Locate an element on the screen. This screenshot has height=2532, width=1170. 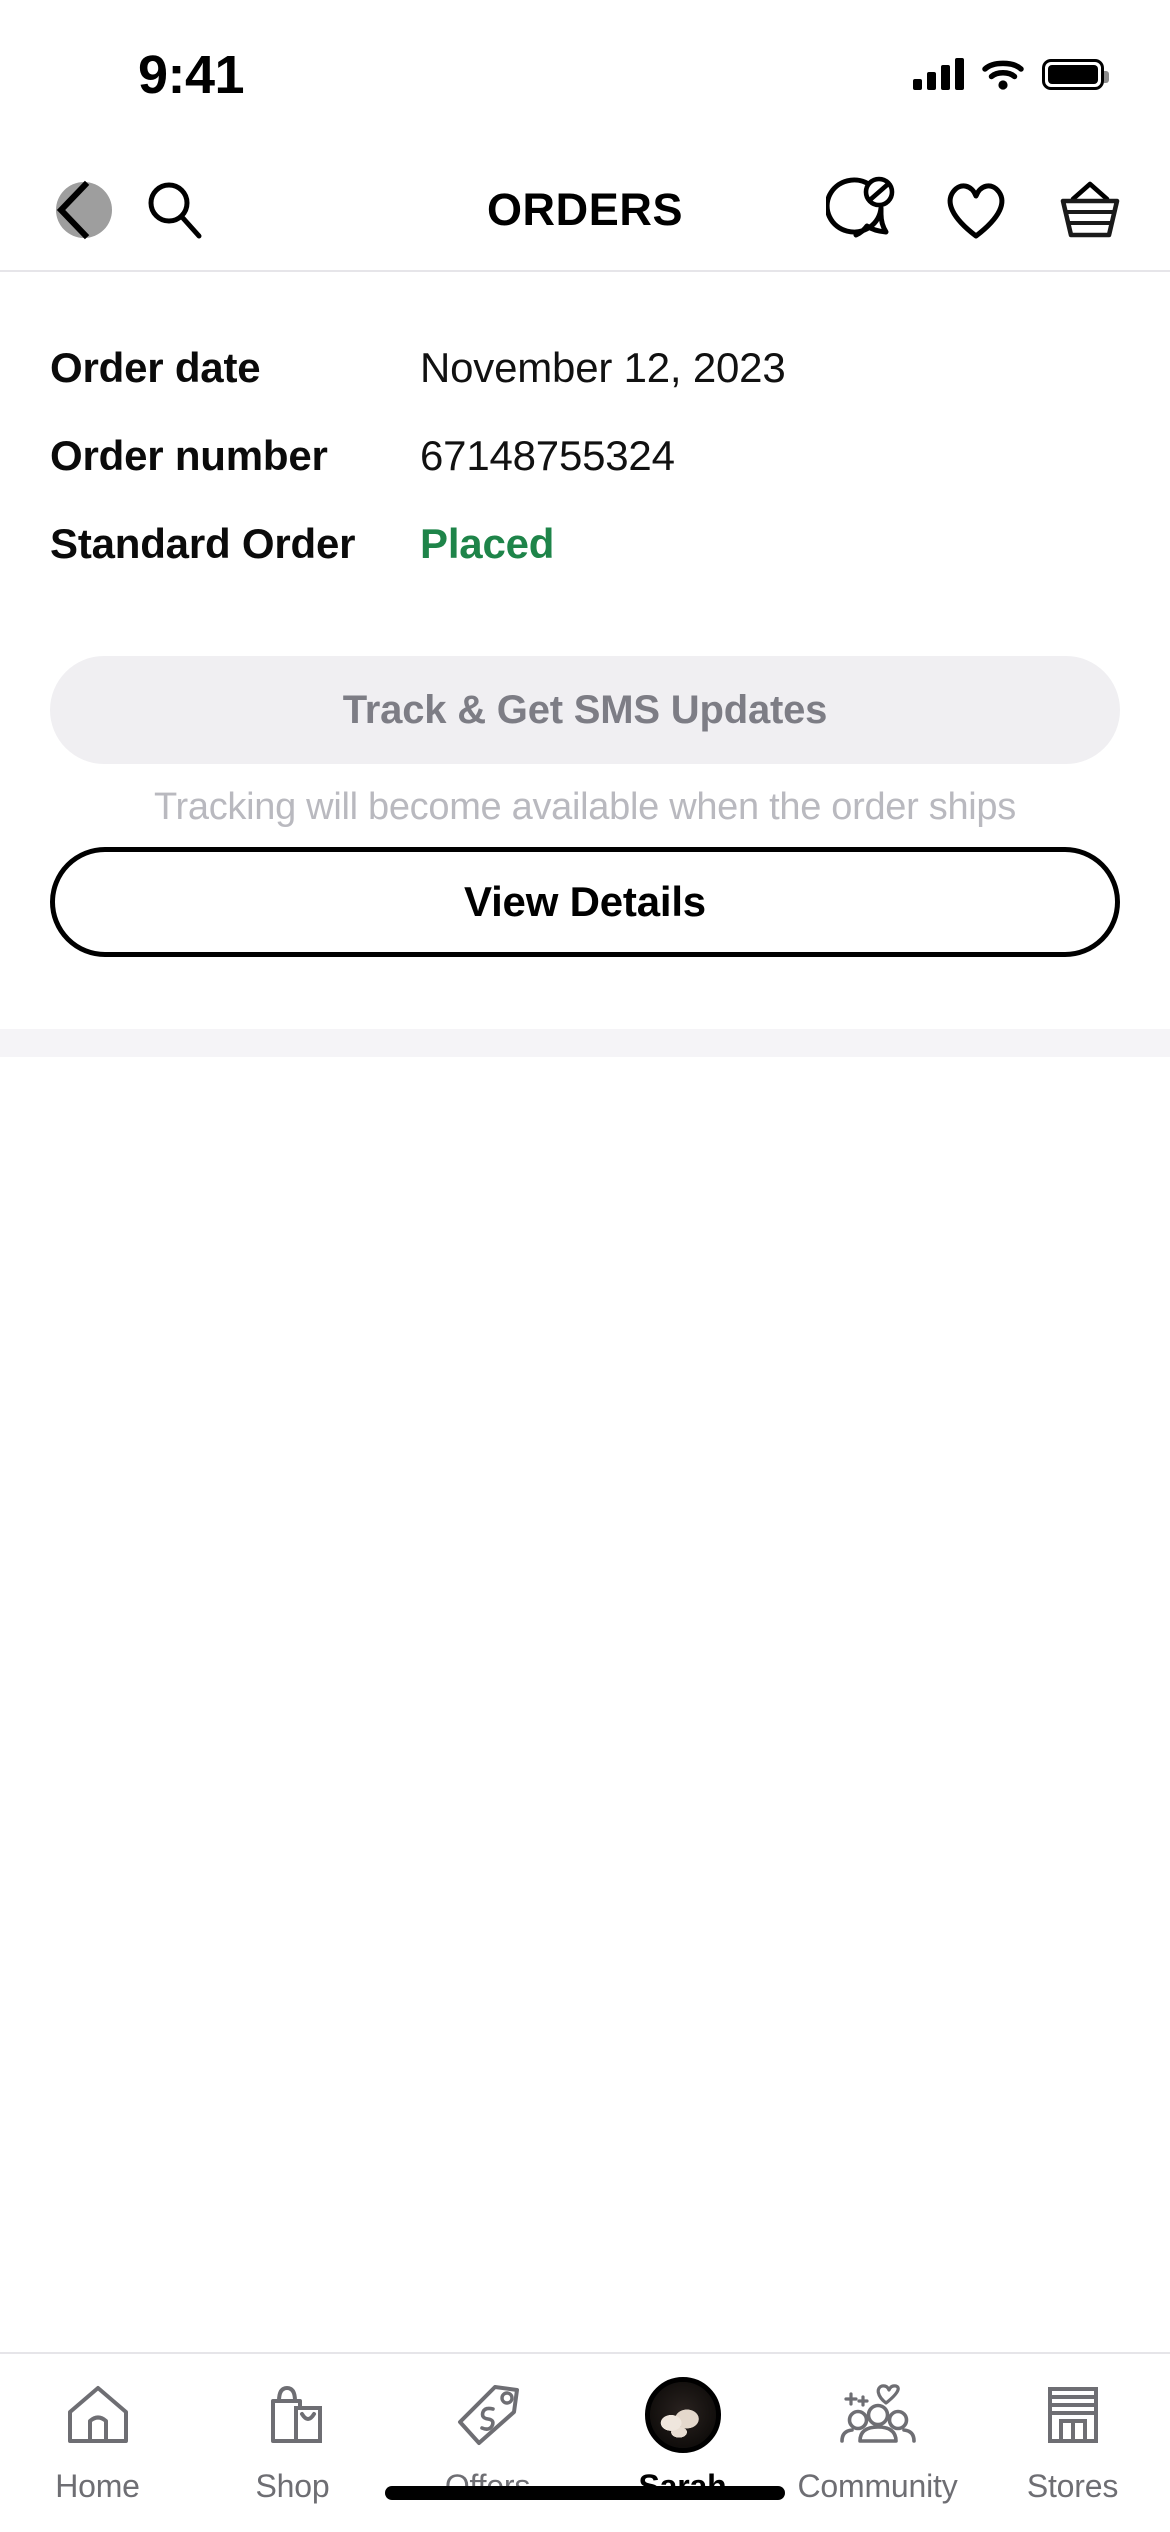
back-button is located at coordinates (74, 210).